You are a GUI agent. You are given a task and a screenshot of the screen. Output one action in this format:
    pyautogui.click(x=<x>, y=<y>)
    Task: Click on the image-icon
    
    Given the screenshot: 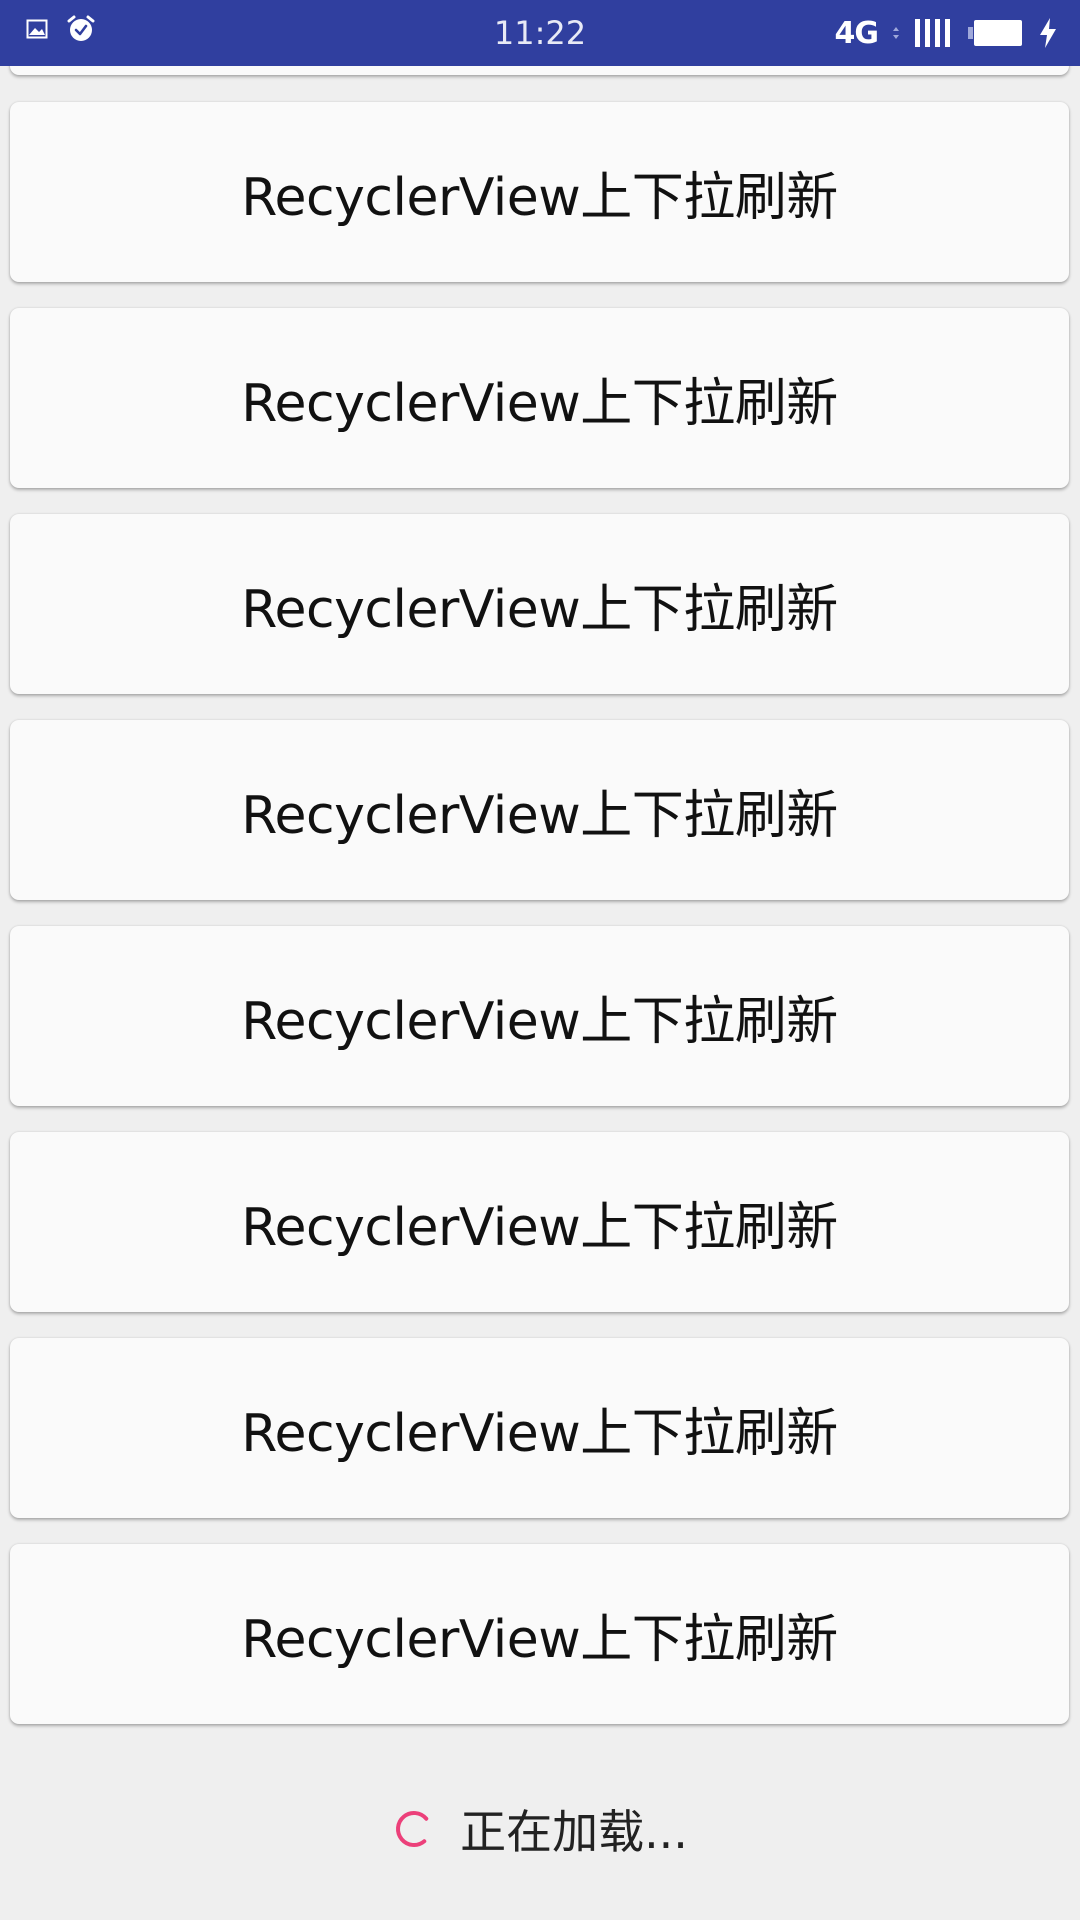 What is the action you would take?
    pyautogui.click(x=37, y=29)
    